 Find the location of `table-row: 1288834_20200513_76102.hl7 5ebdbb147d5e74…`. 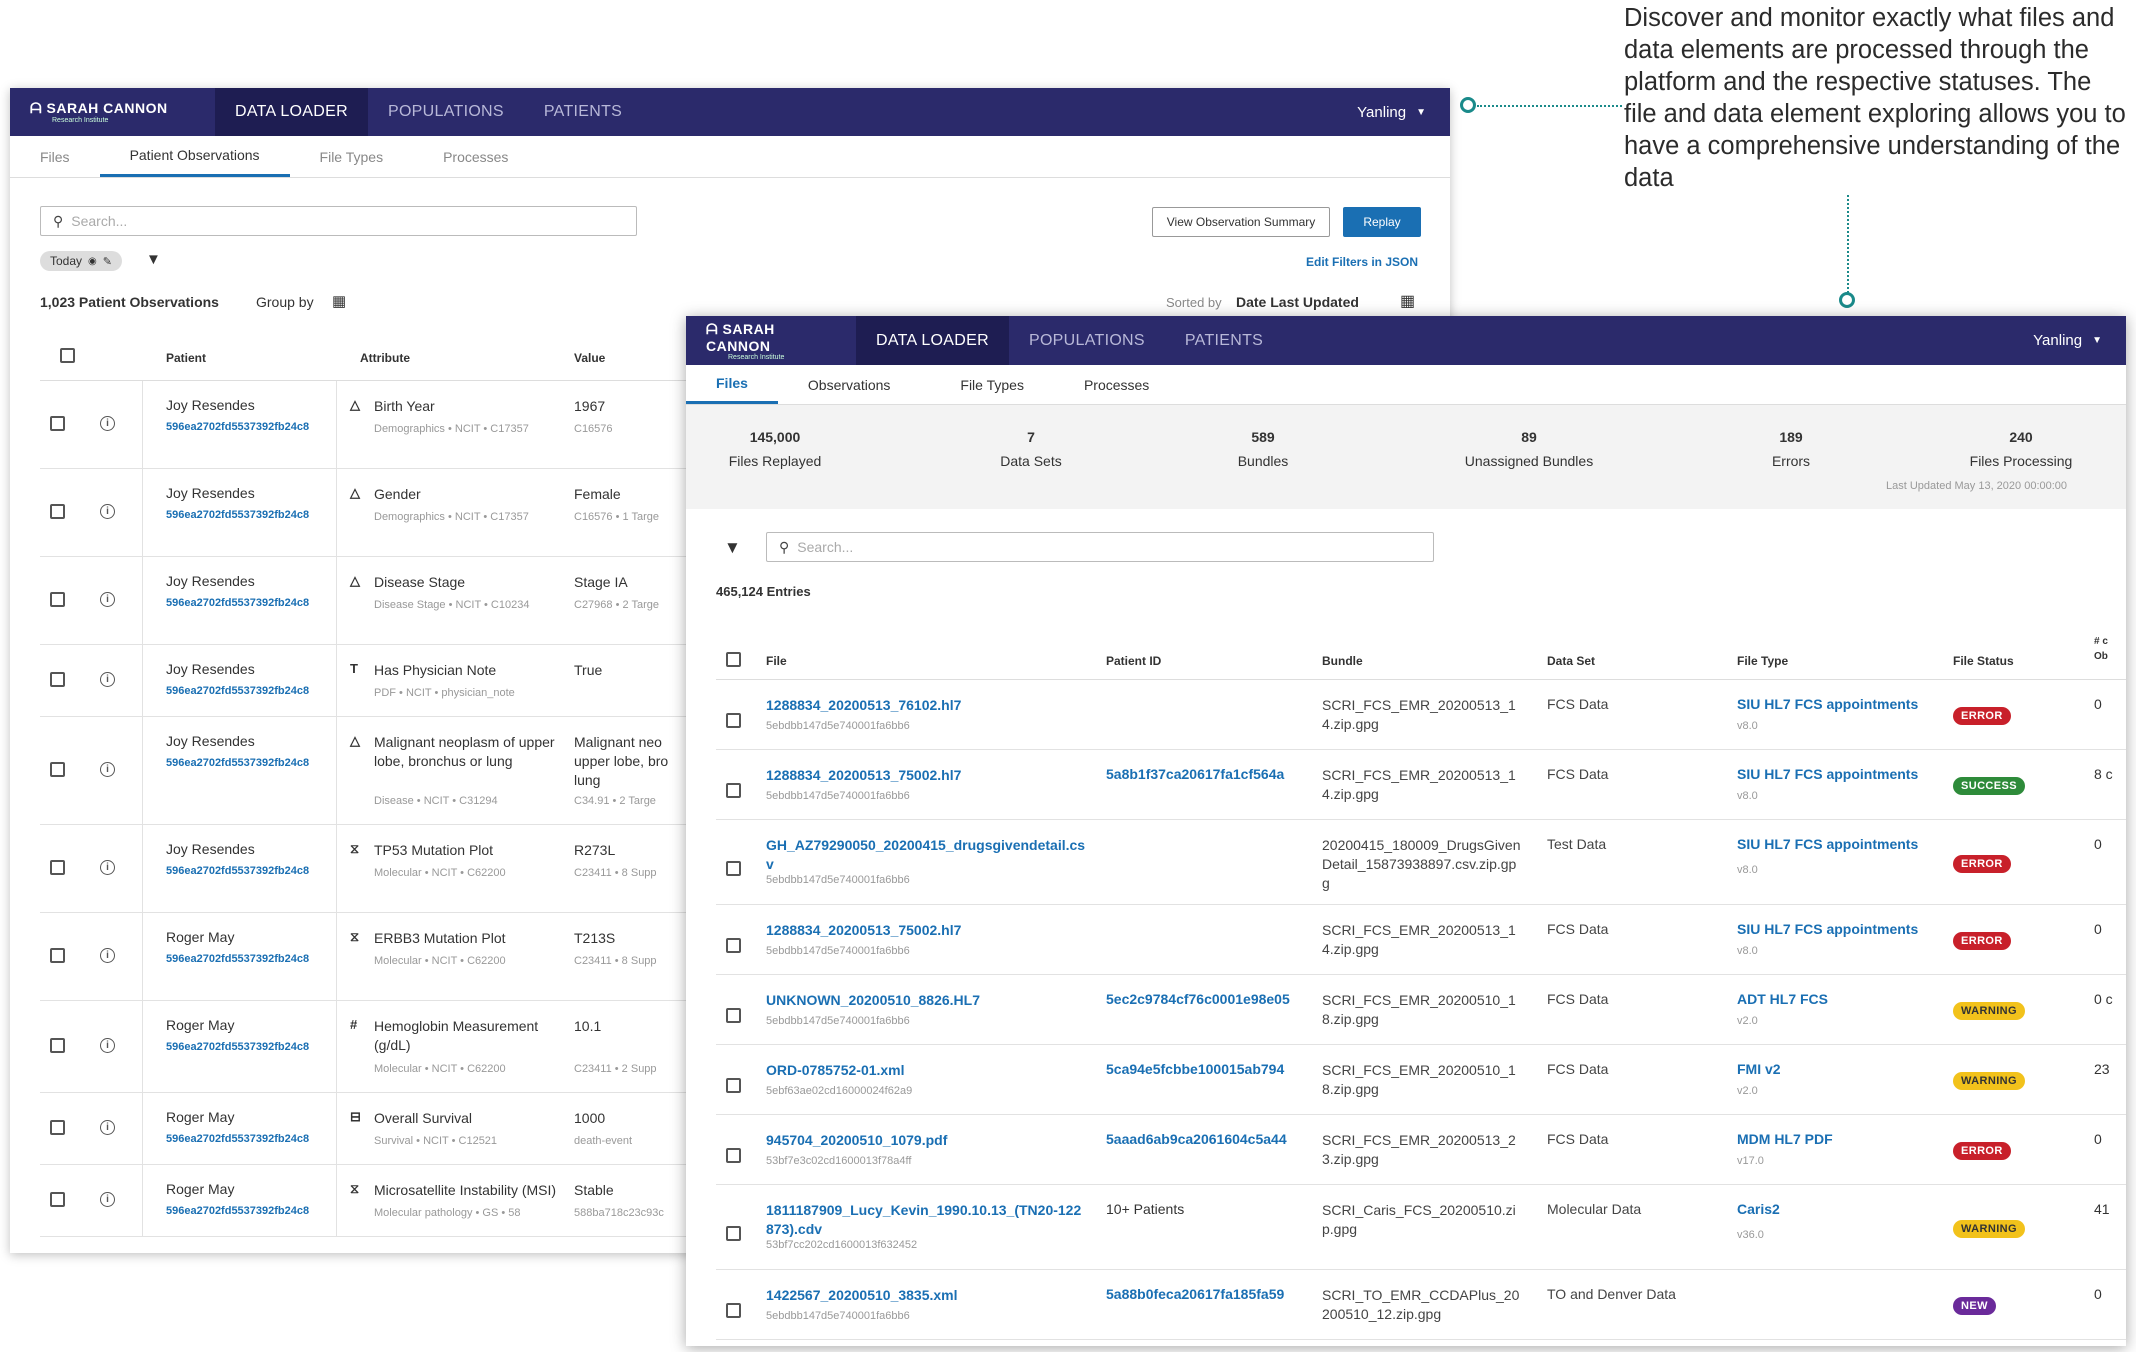

table-row: 1288834_20200513_76102.hl7 5ebdbb147d5e74… is located at coordinates (1421, 715).